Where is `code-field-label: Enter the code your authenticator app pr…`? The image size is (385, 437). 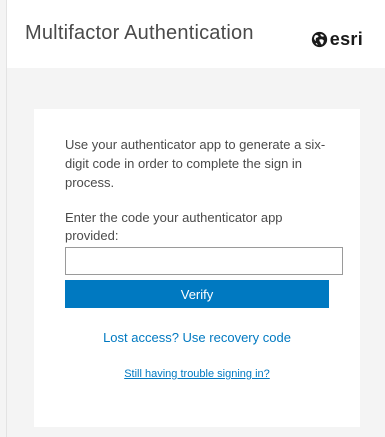 code-field-label: Enter the code your authenticator app pr… is located at coordinates (174, 226).